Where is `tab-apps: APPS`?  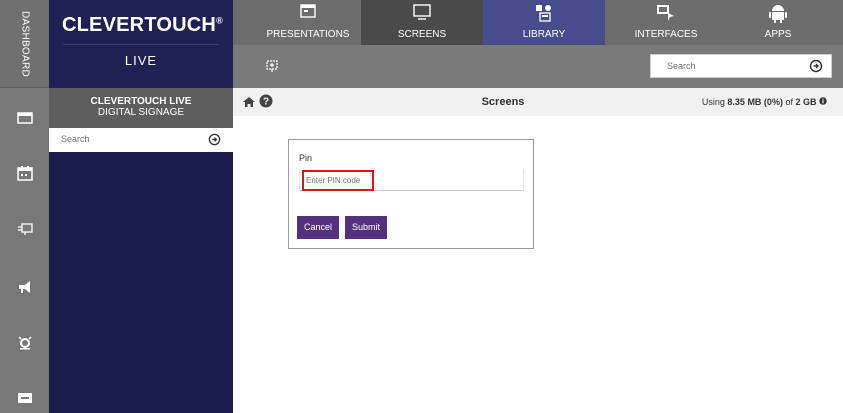
tab-apps: APPS is located at coordinates (778, 22).